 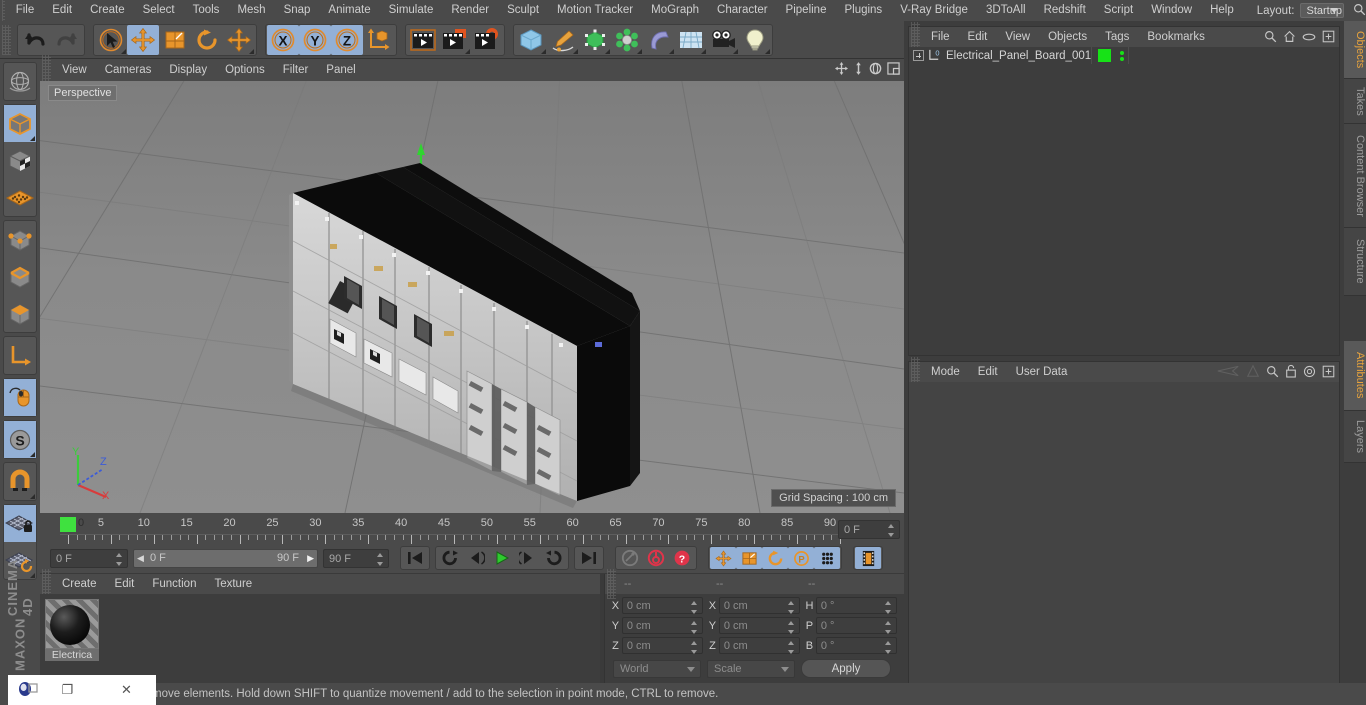 What do you see at coordinates (1065, 10) in the screenshot?
I see `menu-redshift: Redshift` at bounding box center [1065, 10].